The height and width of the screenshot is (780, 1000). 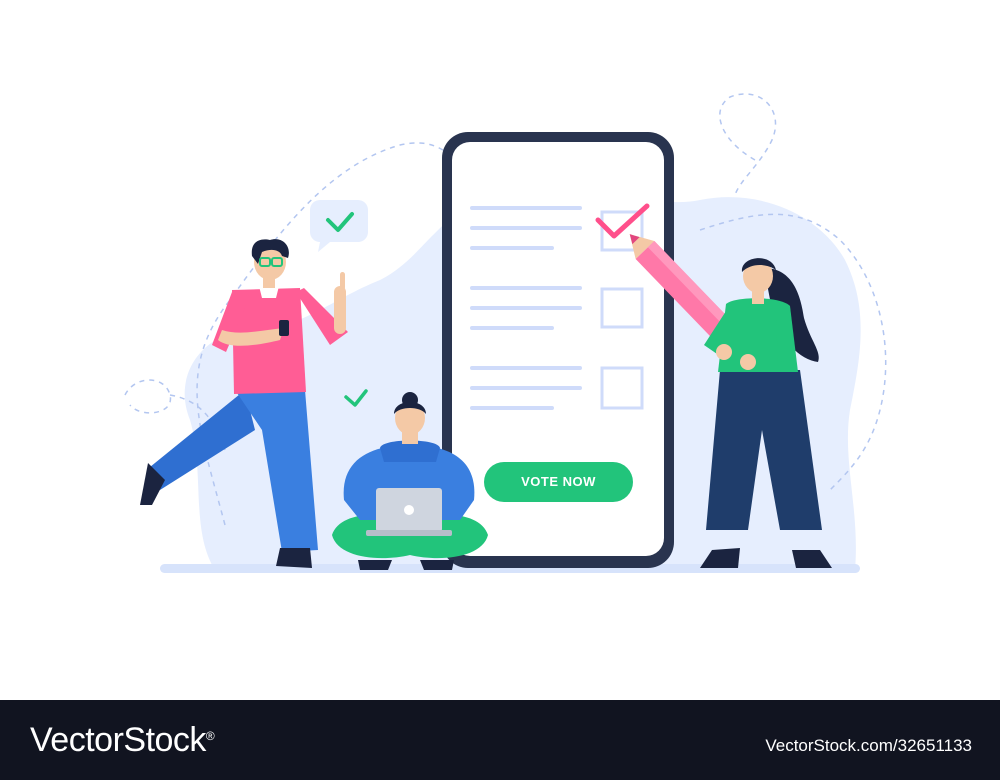 What do you see at coordinates (210, 736) in the screenshot?
I see `registered-mark: ®` at bounding box center [210, 736].